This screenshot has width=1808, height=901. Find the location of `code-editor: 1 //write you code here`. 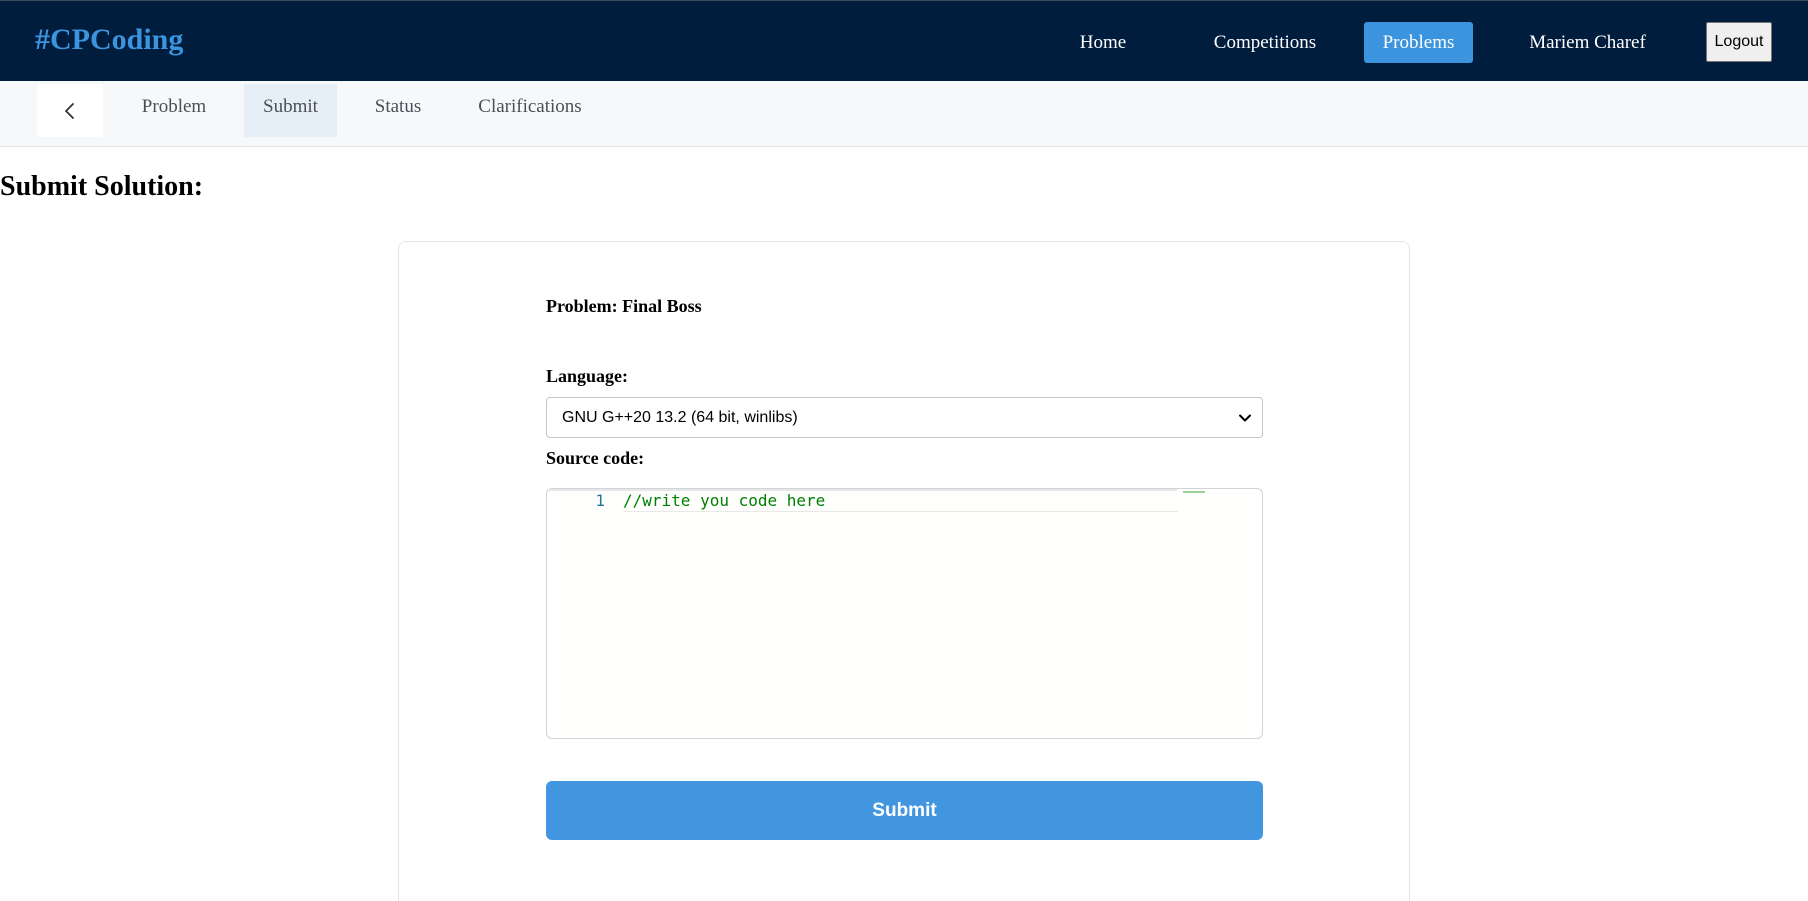

code-editor: 1 //write you code here is located at coordinates (904, 613).